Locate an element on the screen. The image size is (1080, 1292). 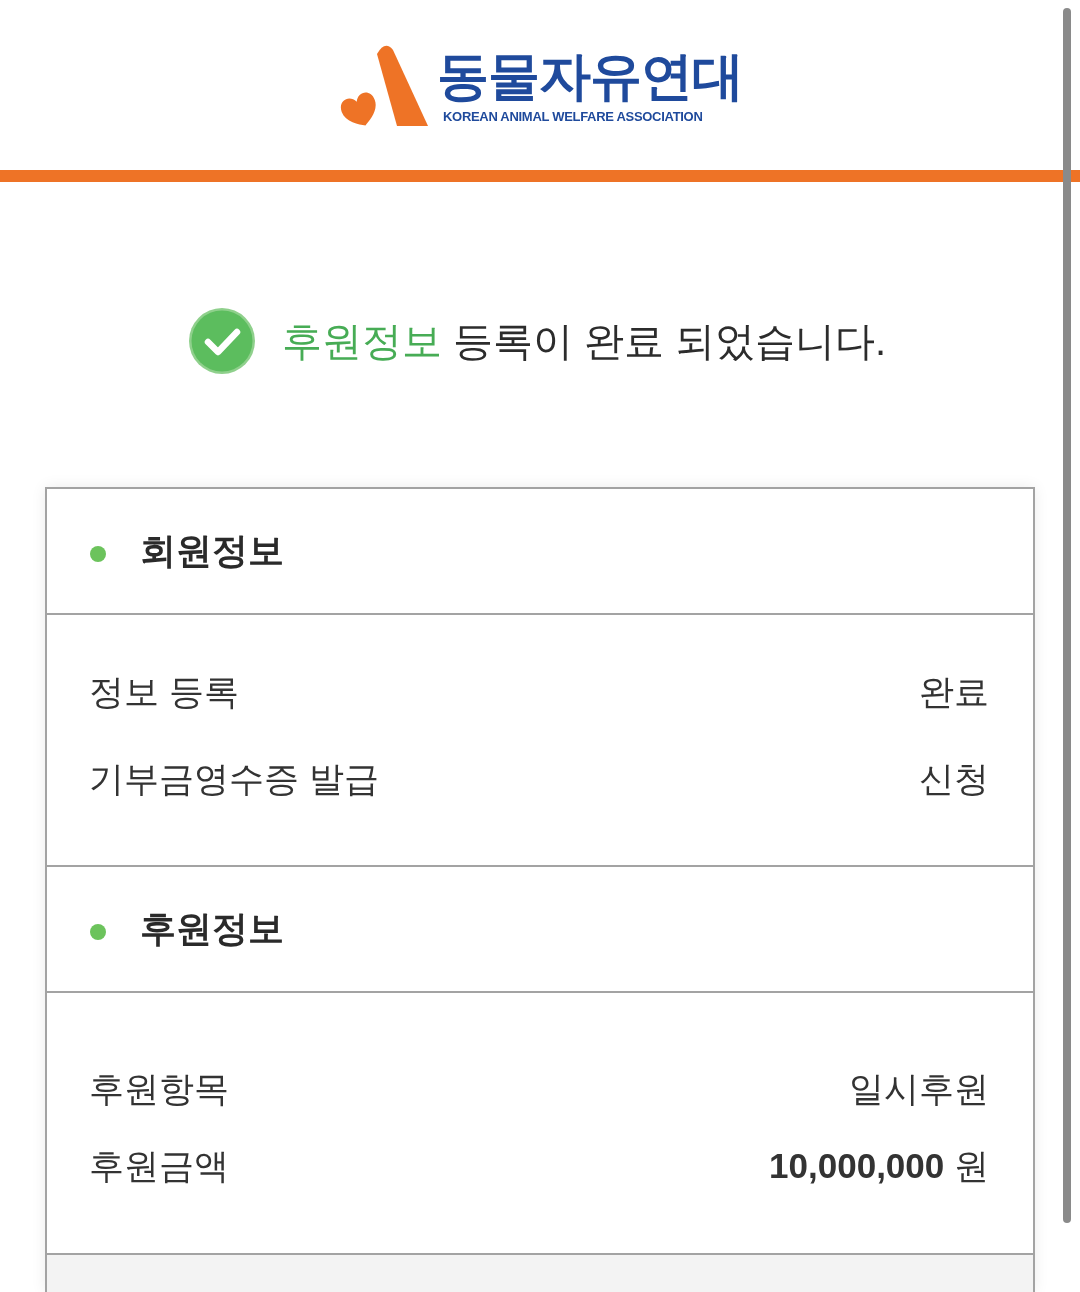
logo-title: 동물자유연대 is located at coordinates (590, 76).